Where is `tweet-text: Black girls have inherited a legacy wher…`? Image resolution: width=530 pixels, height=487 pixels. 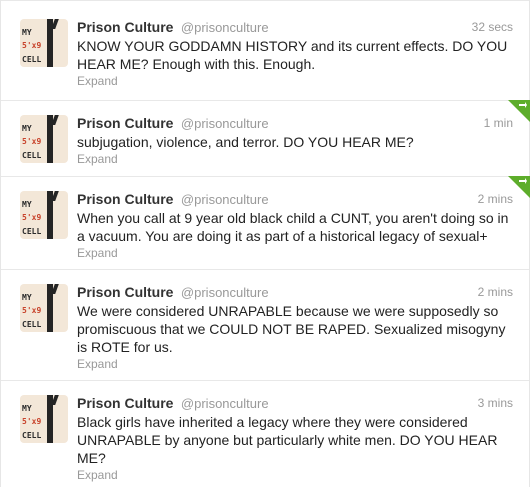
tweet-text: Black girls have inherited a legacy wher… is located at coordinates (287, 440).